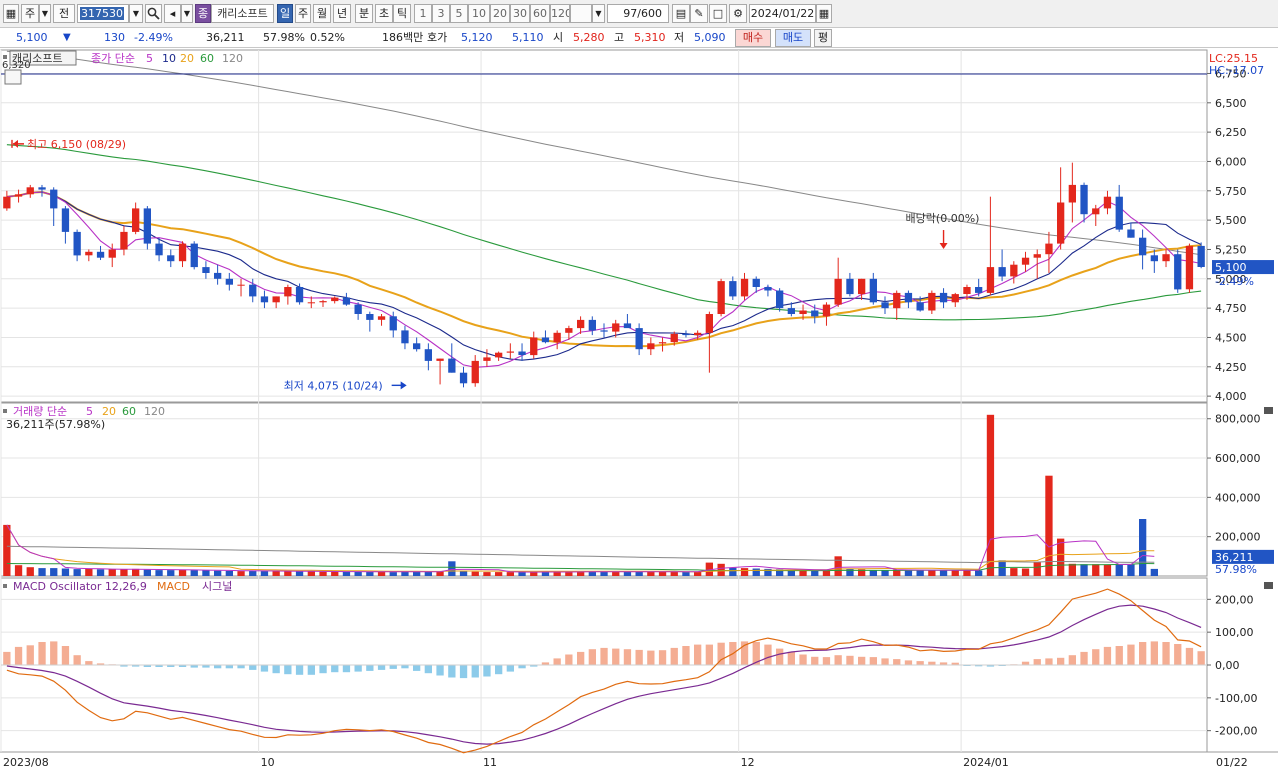 The image size is (1278, 775). I want to click on stock-type-badge: 종, so click(203, 13).